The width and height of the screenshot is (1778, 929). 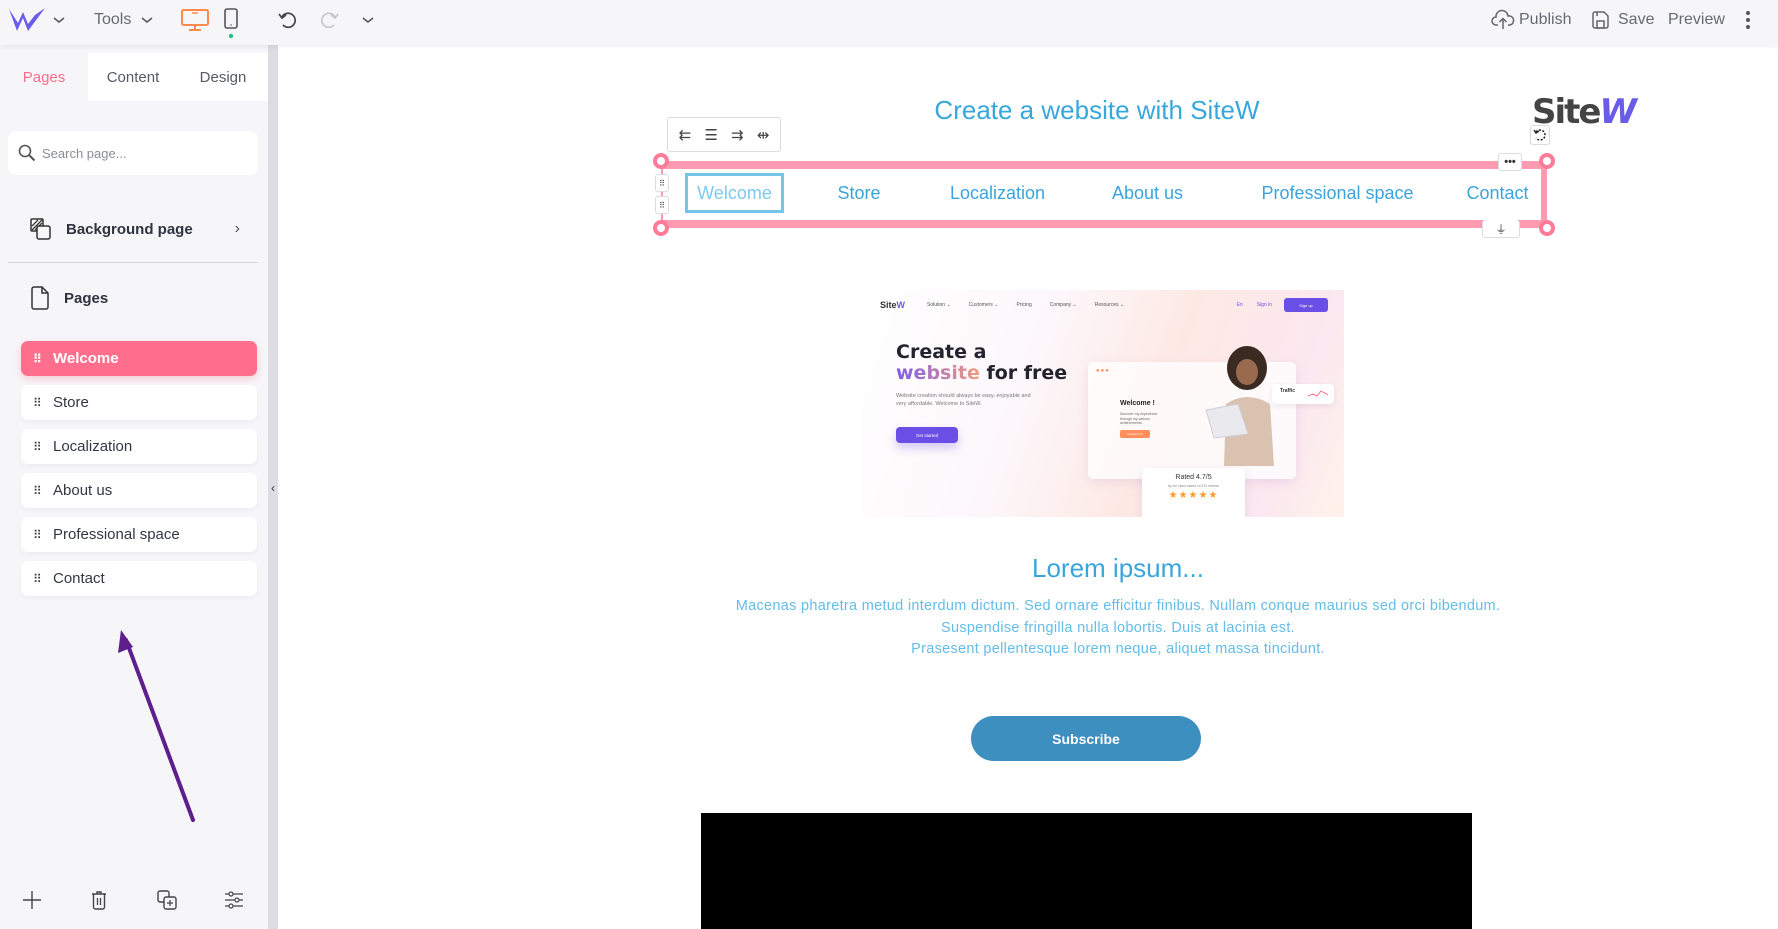 I want to click on nav-link-welcome: Welcome, so click(x=734, y=193).